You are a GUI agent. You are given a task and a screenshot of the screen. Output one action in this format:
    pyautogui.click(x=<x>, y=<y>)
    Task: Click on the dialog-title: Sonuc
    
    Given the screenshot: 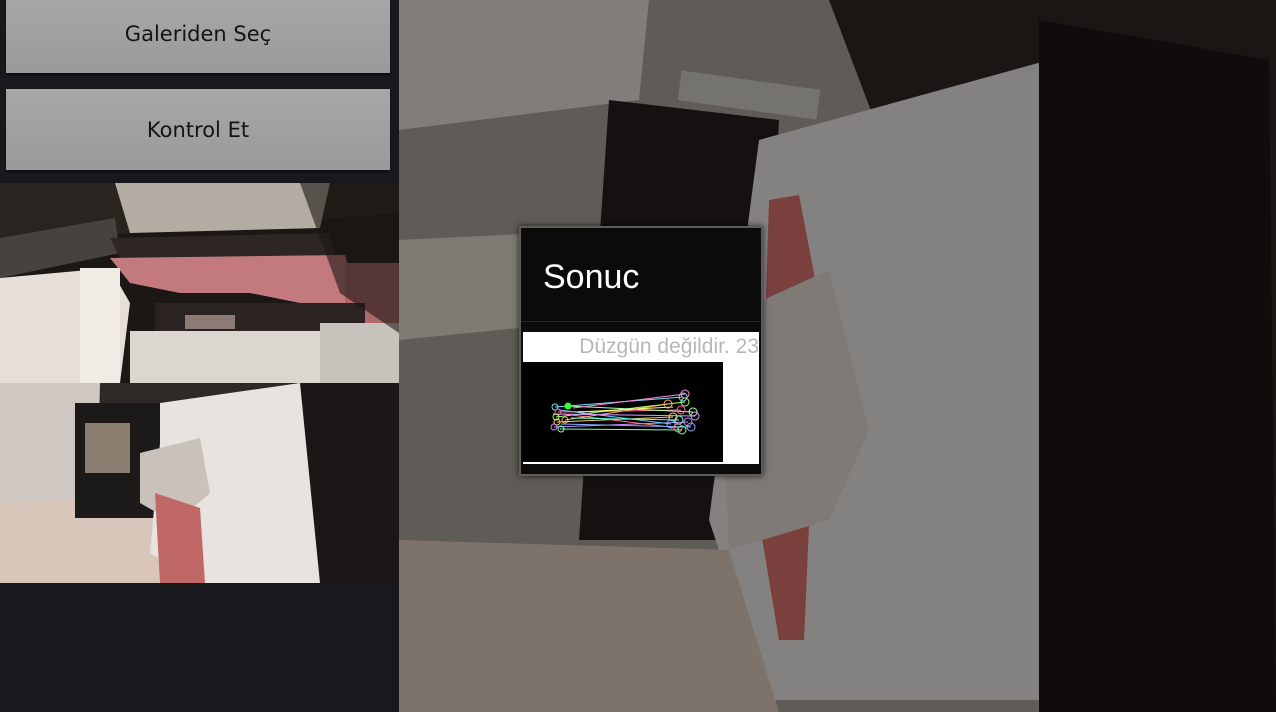 What is the action you would take?
    pyautogui.click(x=591, y=277)
    